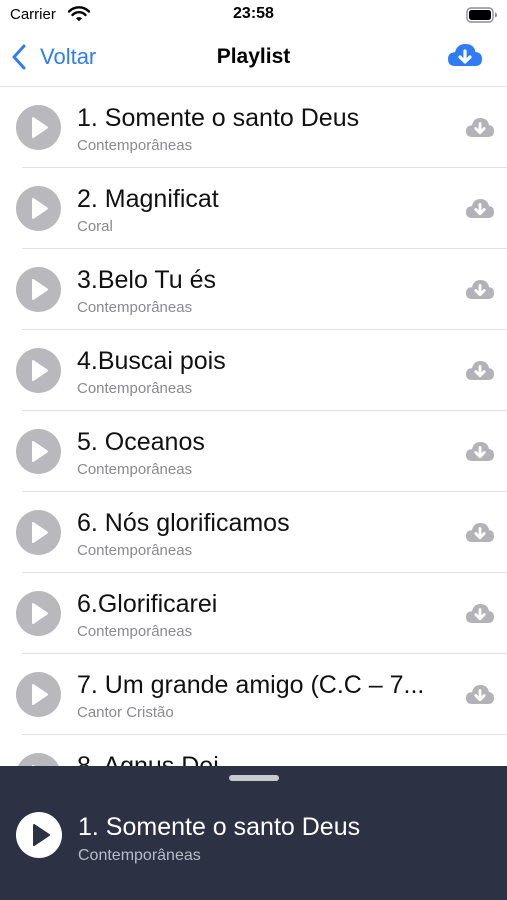  I want to click on track-row: 3.Belo Tu és Contemporâneas, so click(253, 289).